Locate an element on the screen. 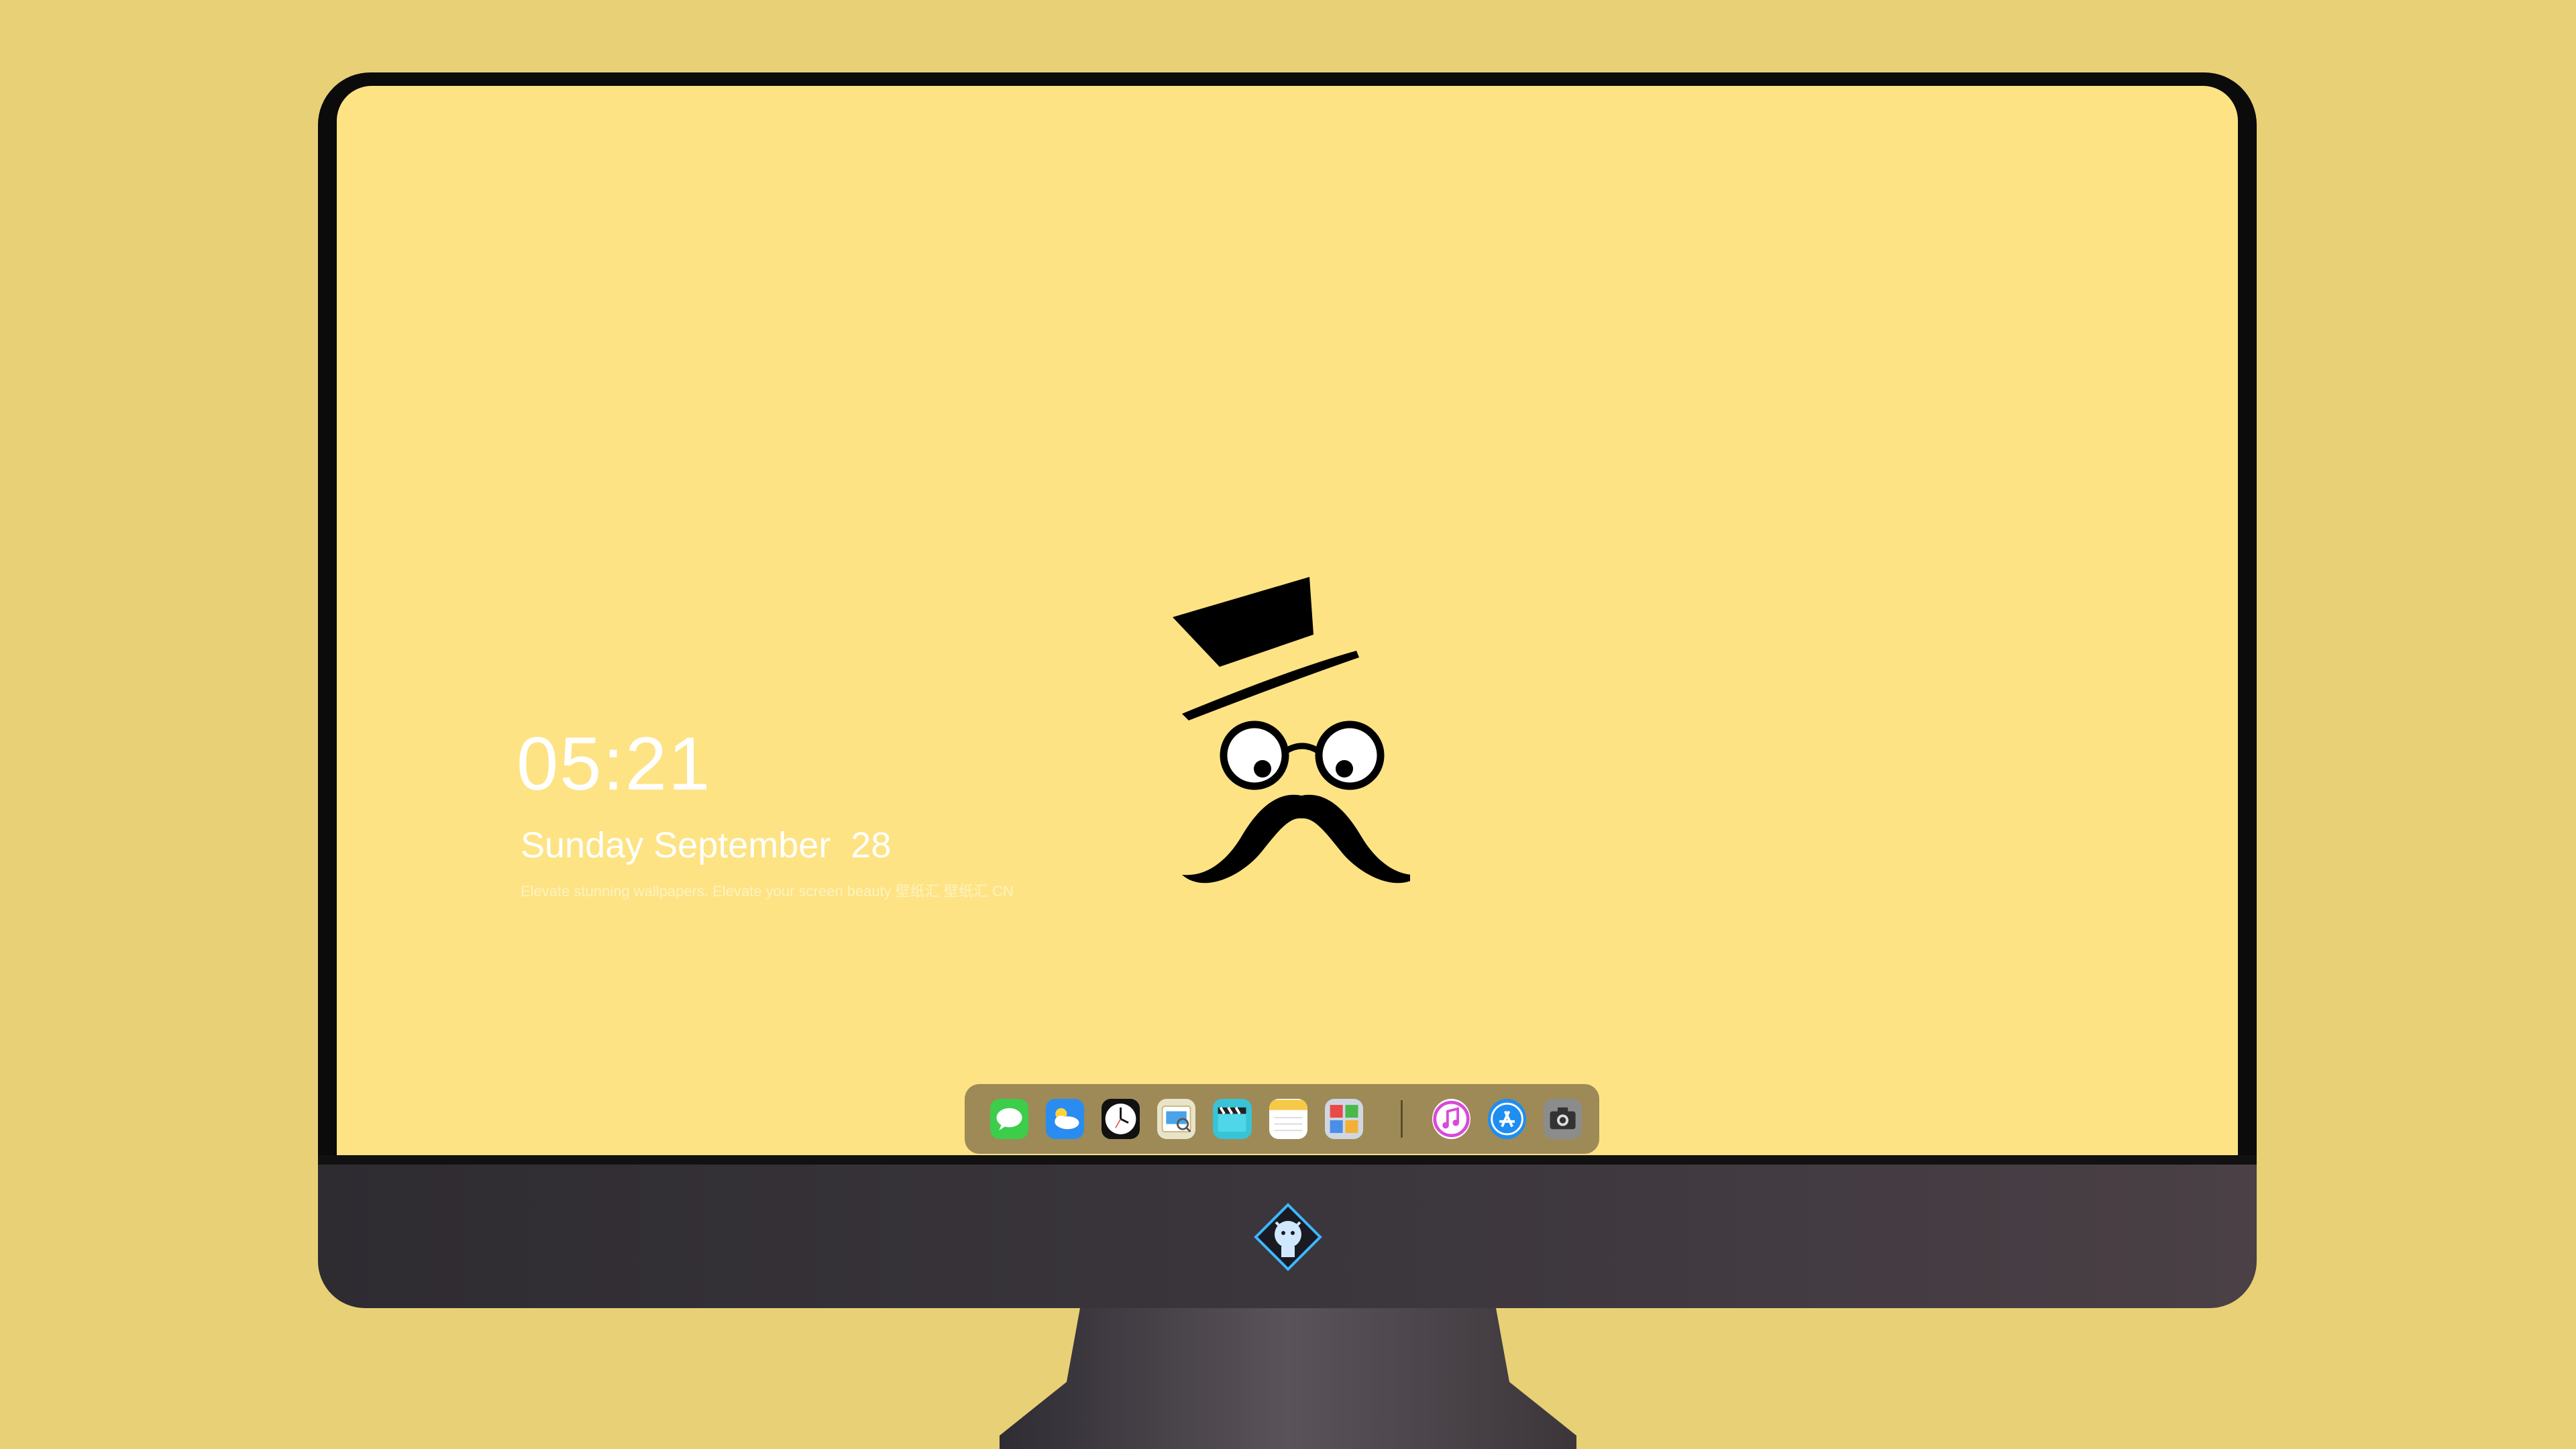 This screenshot has width=2576, height=1449. clapperboard-icon is located at coordinates (1232, 1119).